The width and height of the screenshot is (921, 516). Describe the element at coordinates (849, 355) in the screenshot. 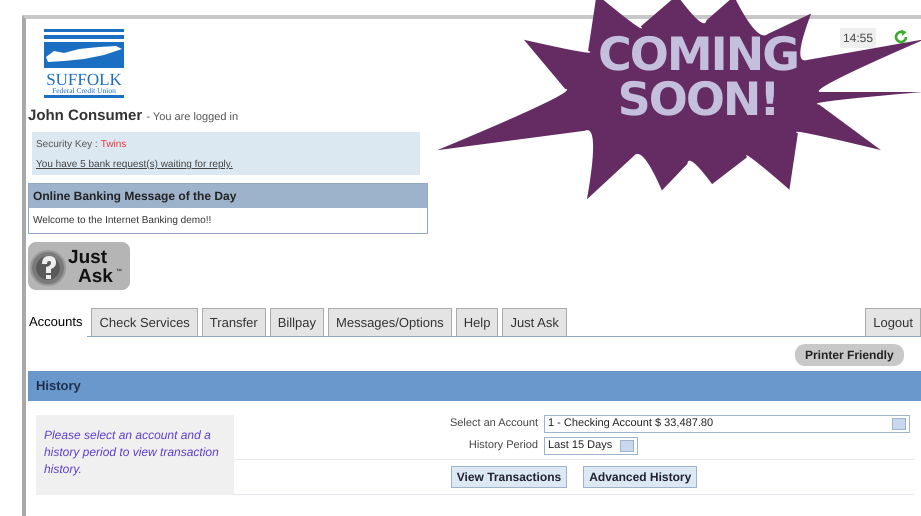

I see `printer-friendly-button: Printer Friendly` at that location.